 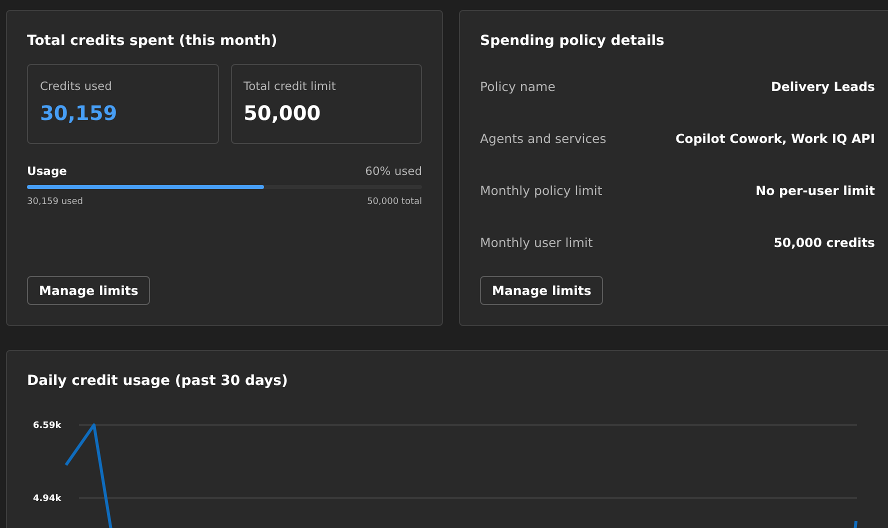 I want to click on card-title: Spending policy details, so click(x=573, y=41).